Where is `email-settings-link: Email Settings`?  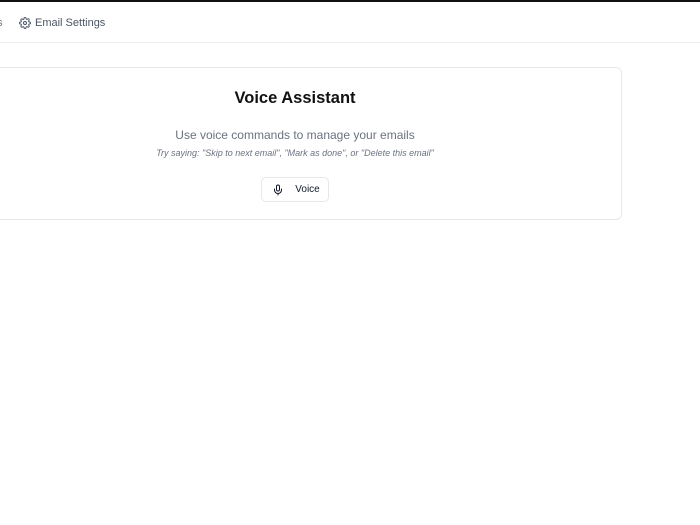 email-settings-link: Email Settings is located at coordinates (62, 23).